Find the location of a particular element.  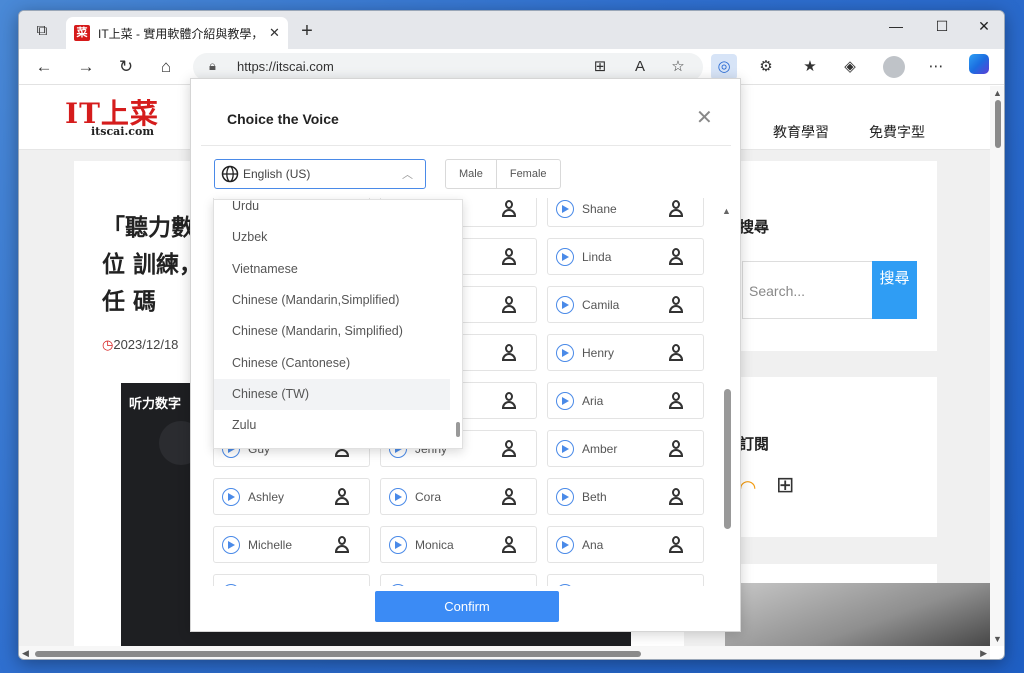

dialog-title: Choice the Voice is located at coordinates (283, 119).